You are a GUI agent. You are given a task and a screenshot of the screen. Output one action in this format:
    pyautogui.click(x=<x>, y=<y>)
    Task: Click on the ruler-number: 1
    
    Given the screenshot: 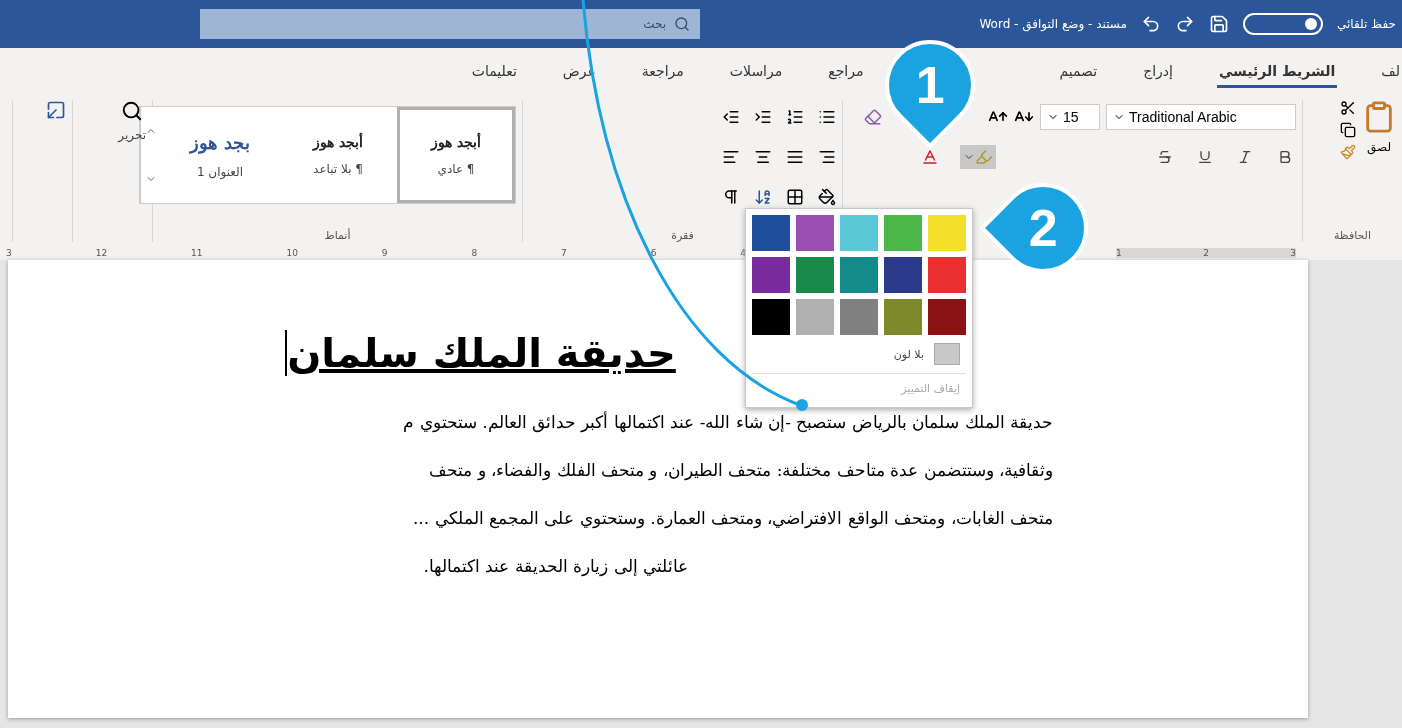 What is the action you would take?
    pyautogui.click(x=1119, y=253)
    